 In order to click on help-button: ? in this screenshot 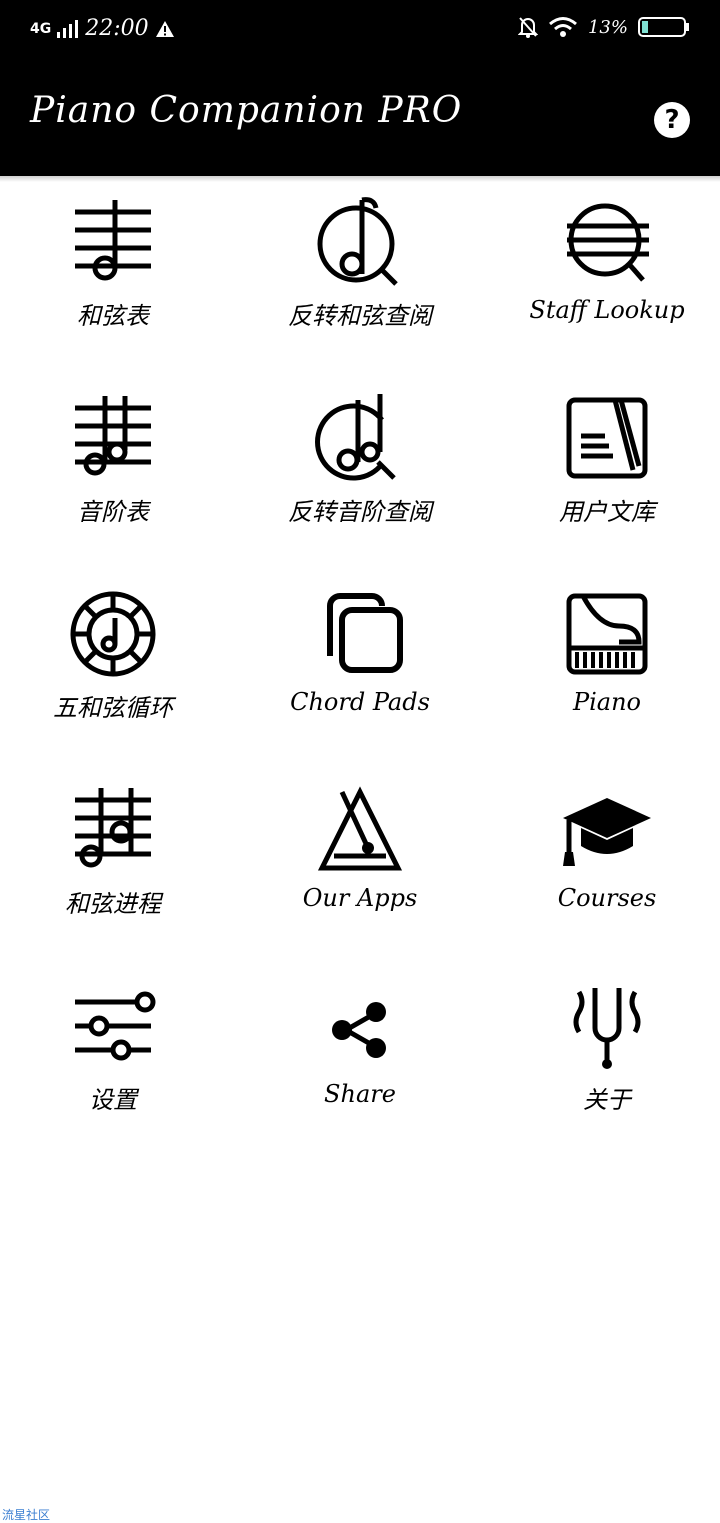, I will do `click(672, 120)`.